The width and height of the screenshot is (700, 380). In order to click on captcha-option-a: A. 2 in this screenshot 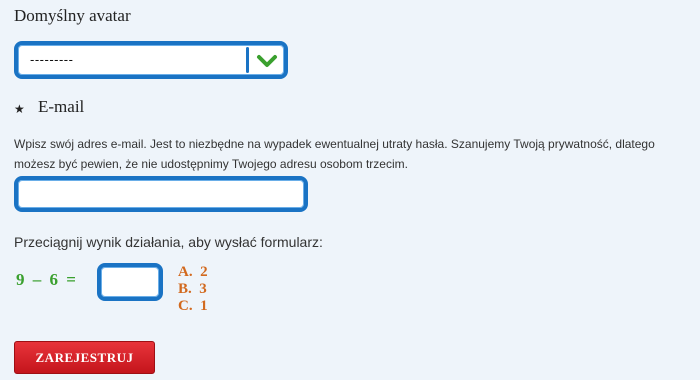, I will do `click(193, 272)`.